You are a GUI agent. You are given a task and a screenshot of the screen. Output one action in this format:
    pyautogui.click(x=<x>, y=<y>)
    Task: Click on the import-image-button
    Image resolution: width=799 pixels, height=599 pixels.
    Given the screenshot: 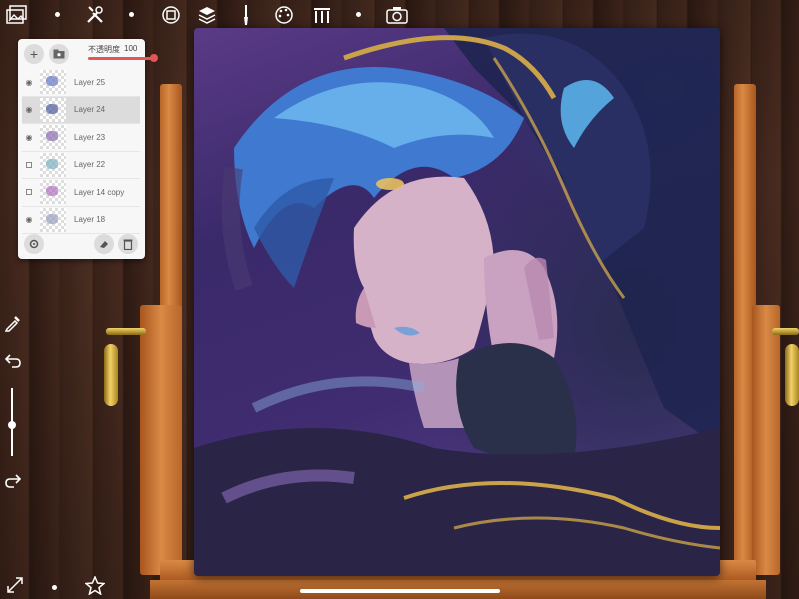 What is the action you would take?
    pyautogui.click(x=59, y=54)
    